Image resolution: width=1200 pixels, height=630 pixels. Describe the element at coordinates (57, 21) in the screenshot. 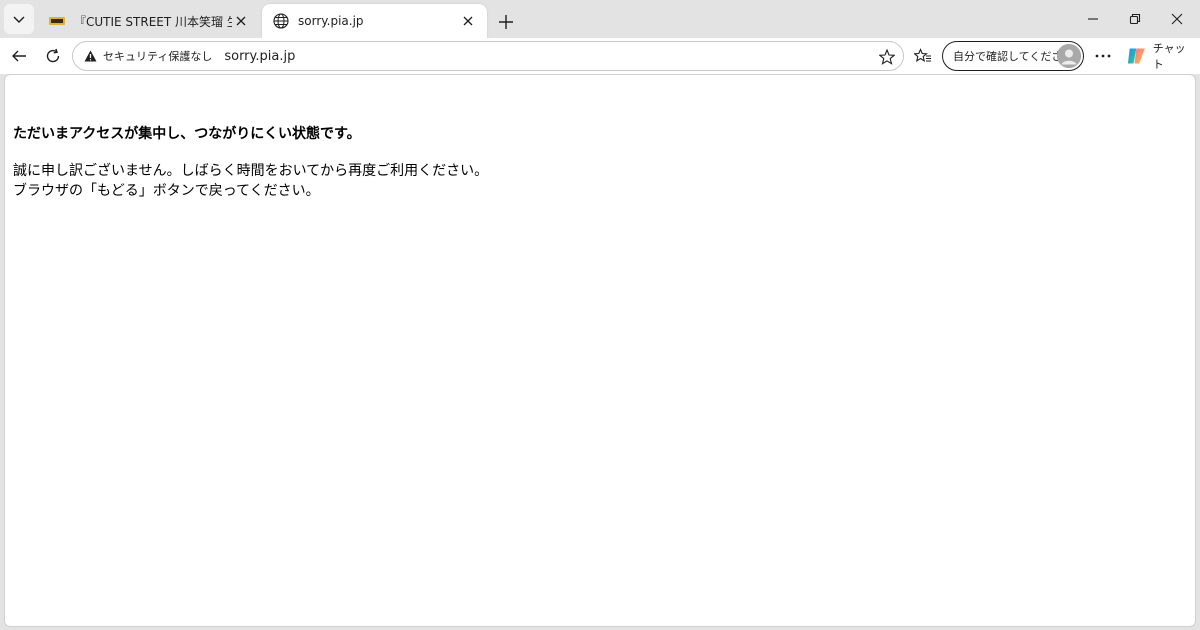

I see `ticket-logo-icon` at that location.